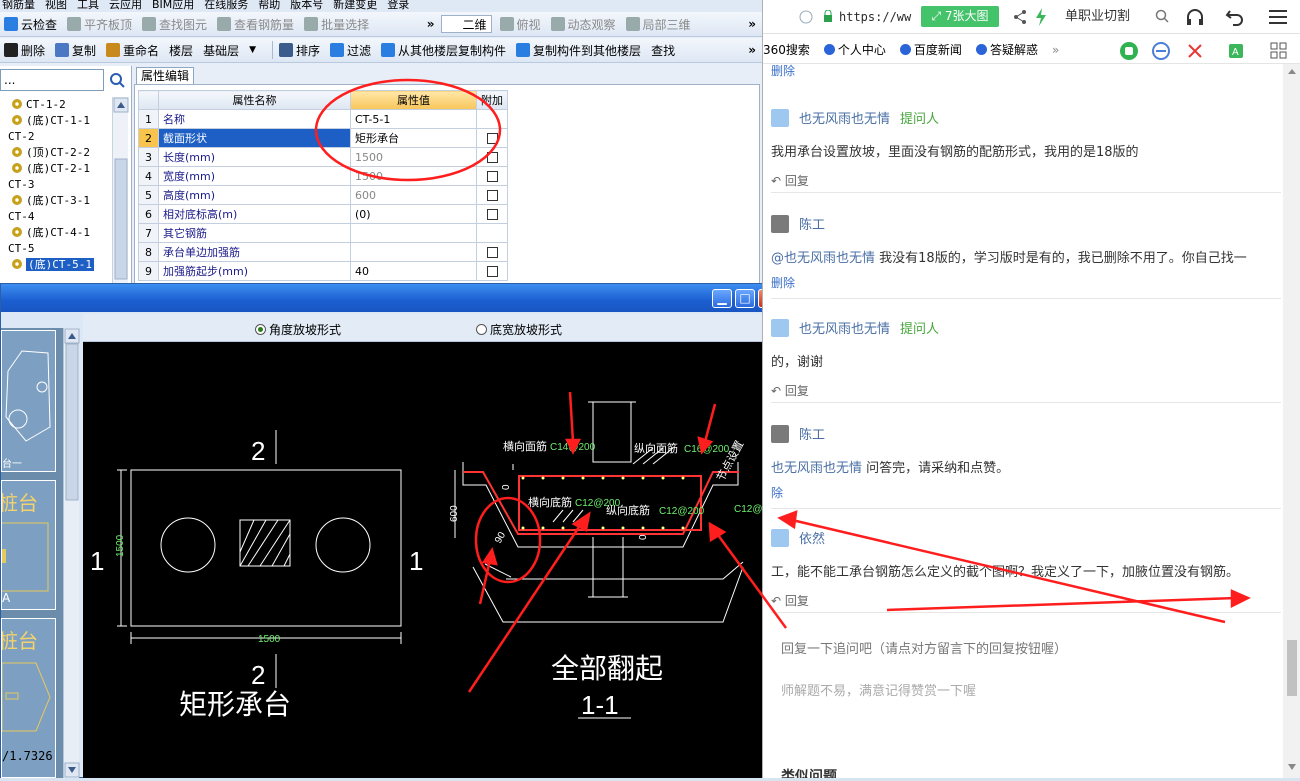 This screenshot has height=781, width=1300. Describe the element at coordinates (56, 249) in the screenshot. I see `tree-item: CT-5` at that location.